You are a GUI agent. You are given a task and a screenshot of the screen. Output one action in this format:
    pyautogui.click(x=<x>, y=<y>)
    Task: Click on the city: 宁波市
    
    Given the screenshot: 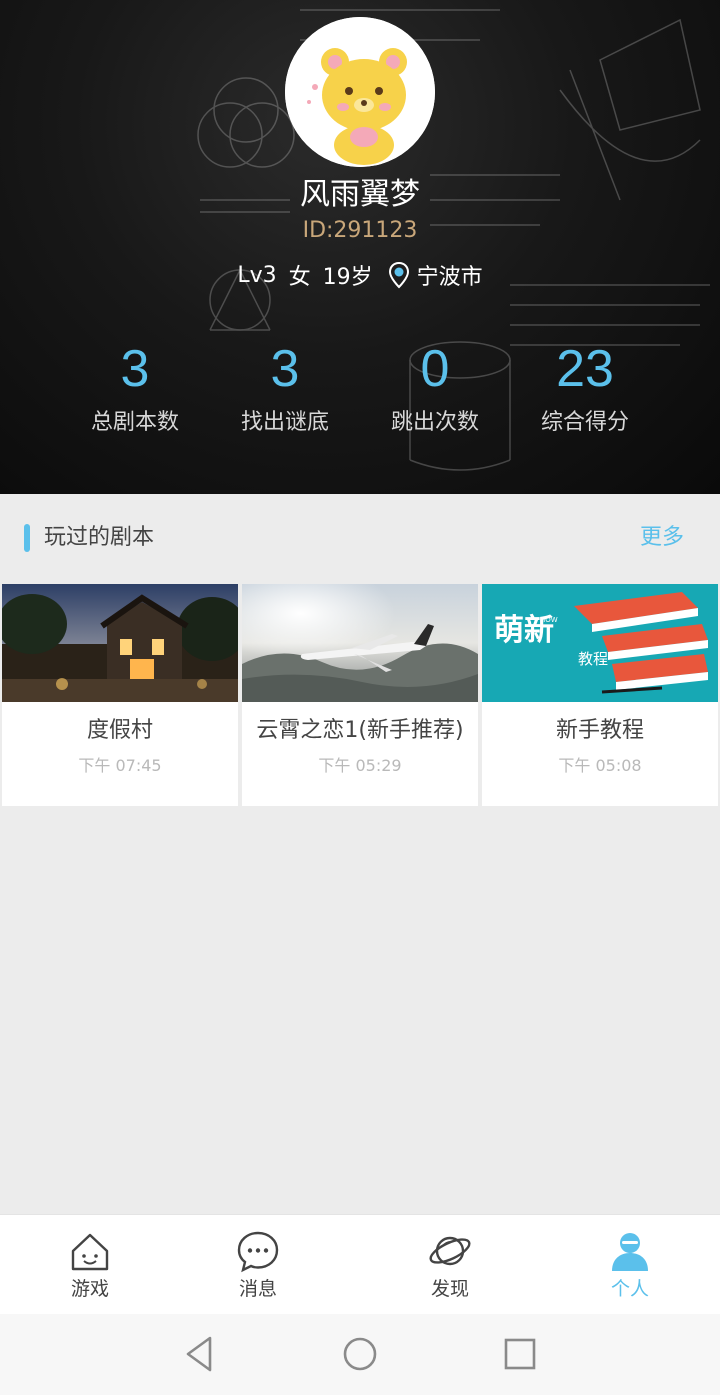 What is the action you would take?
    pyautogui.click(x=449, y=277)
    